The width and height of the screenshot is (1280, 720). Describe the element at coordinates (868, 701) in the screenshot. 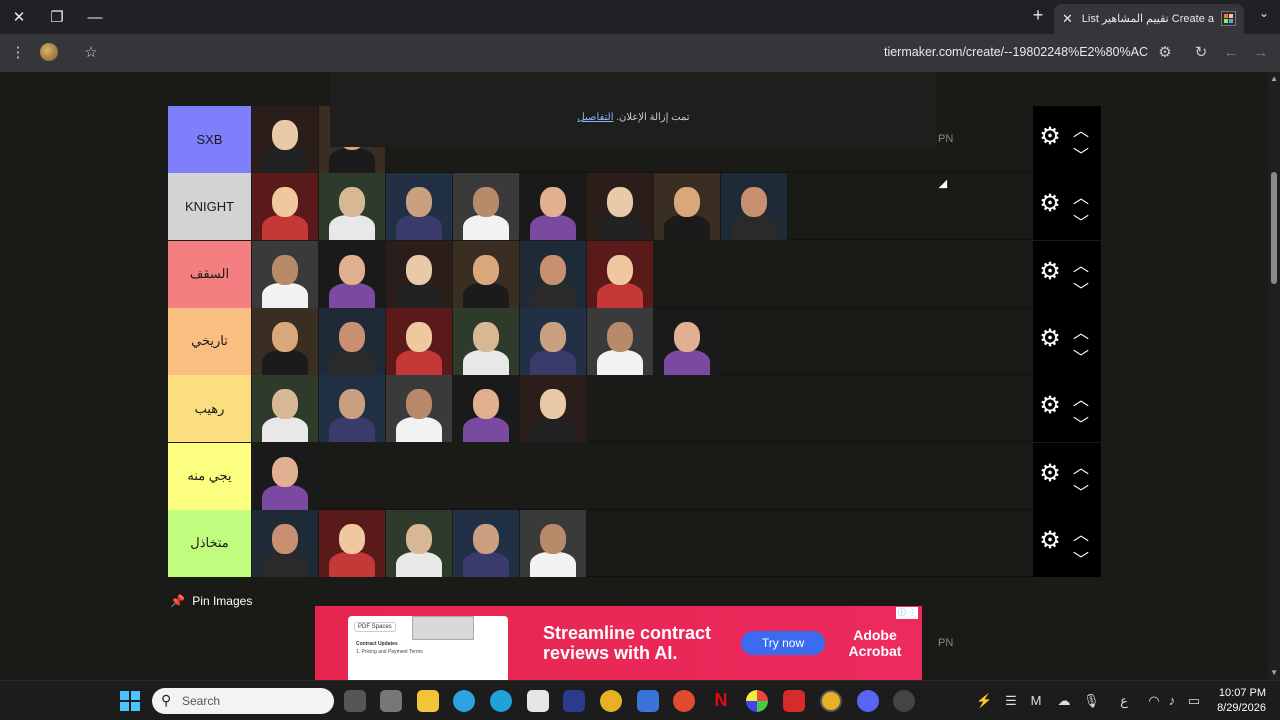

I see `discord-icon` at that location.